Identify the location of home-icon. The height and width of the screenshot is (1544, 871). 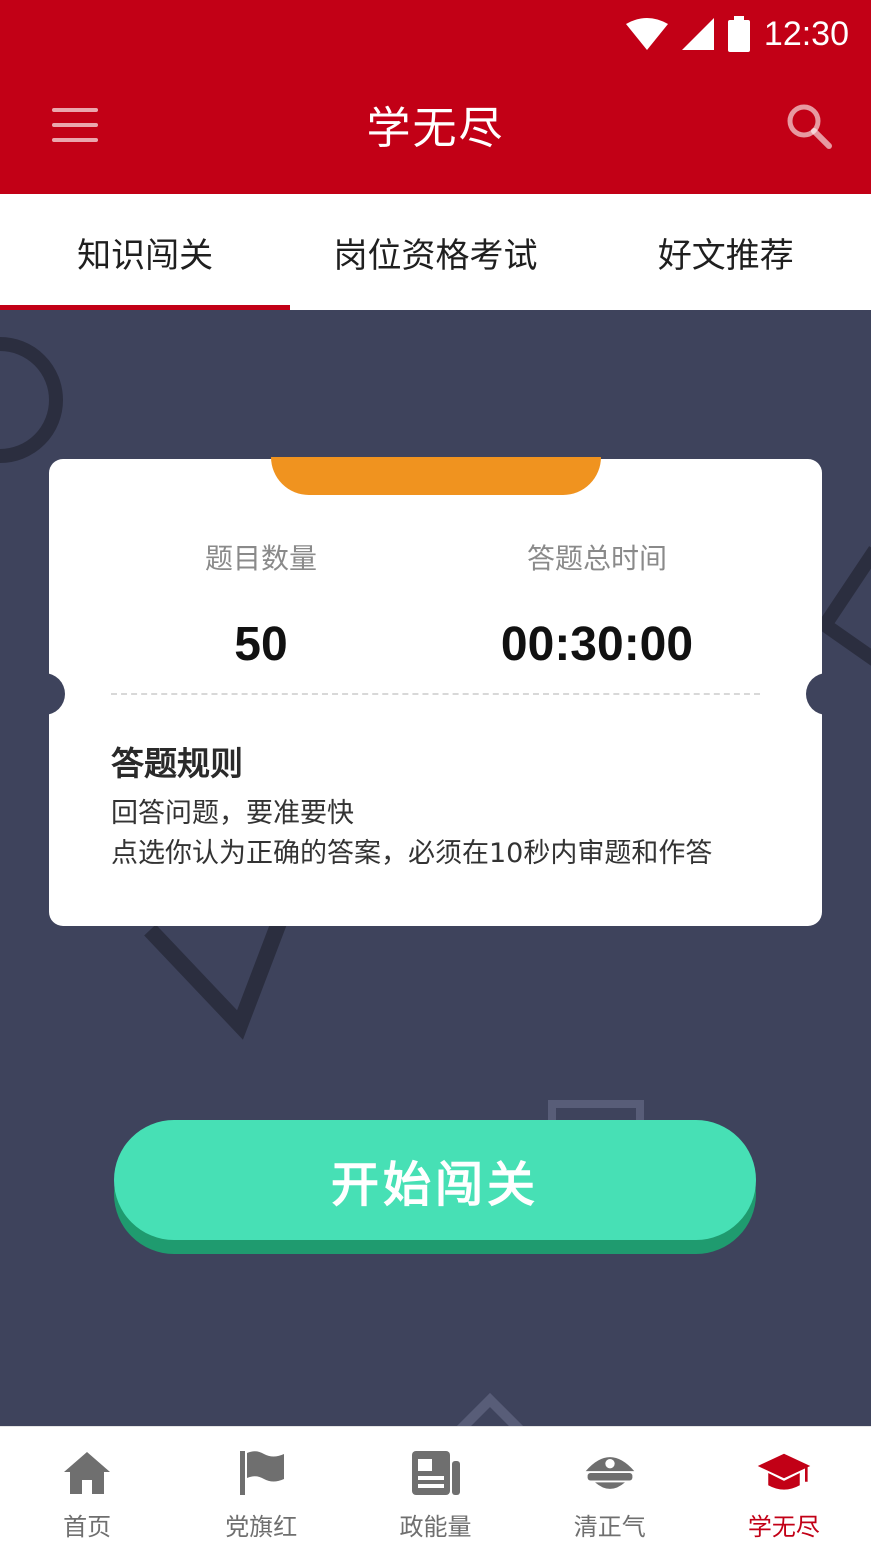
(87, 1473).